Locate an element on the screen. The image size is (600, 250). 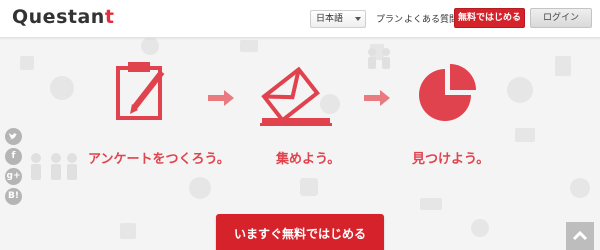
step-create-label: アンケートをつくろう。 is located at coordinates (159, 159).